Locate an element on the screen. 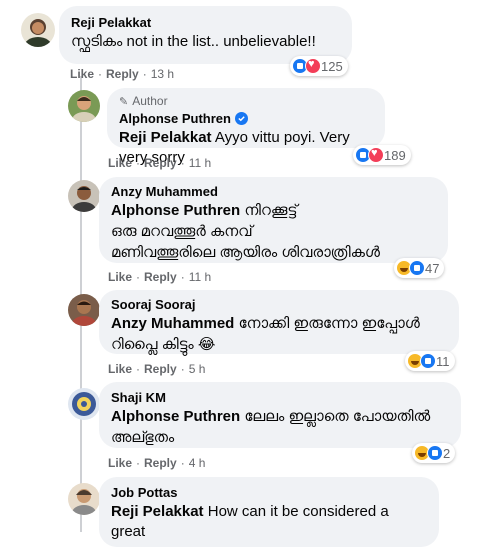 The image size is (496, 547). reaction-number: 11 is located at coordinates (443, 361).